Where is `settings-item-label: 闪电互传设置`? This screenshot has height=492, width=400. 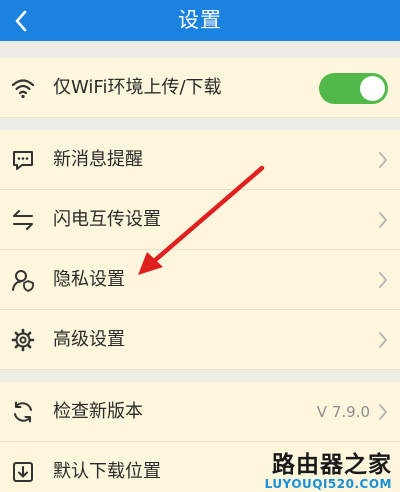 settings-item-label: 闪电互传设置 is located at coordinates (107, 219).